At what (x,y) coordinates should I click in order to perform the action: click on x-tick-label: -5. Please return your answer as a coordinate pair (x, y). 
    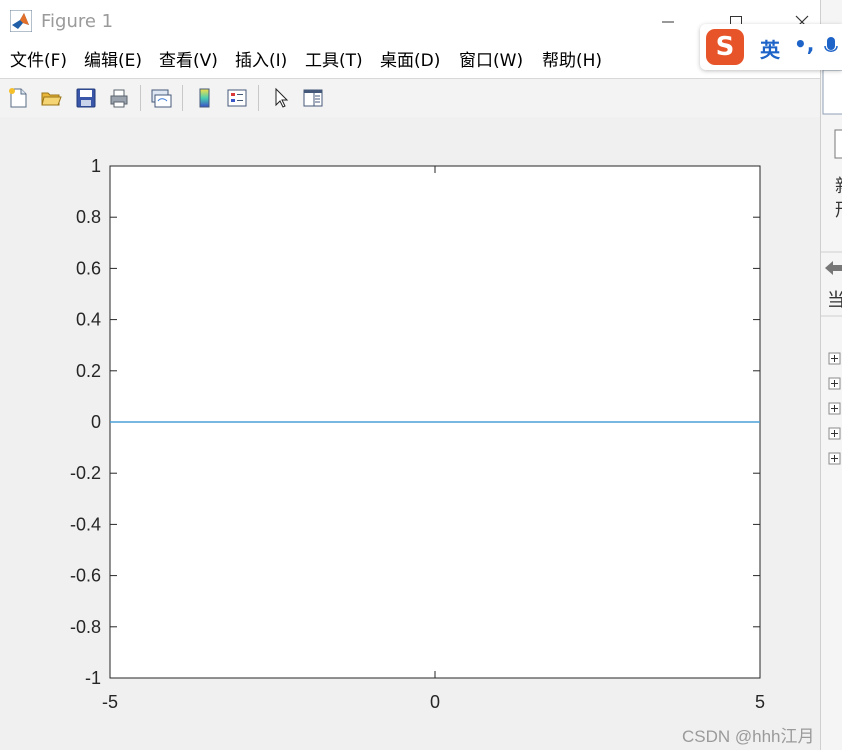
    Looking at the image, I should click on (110, 702).